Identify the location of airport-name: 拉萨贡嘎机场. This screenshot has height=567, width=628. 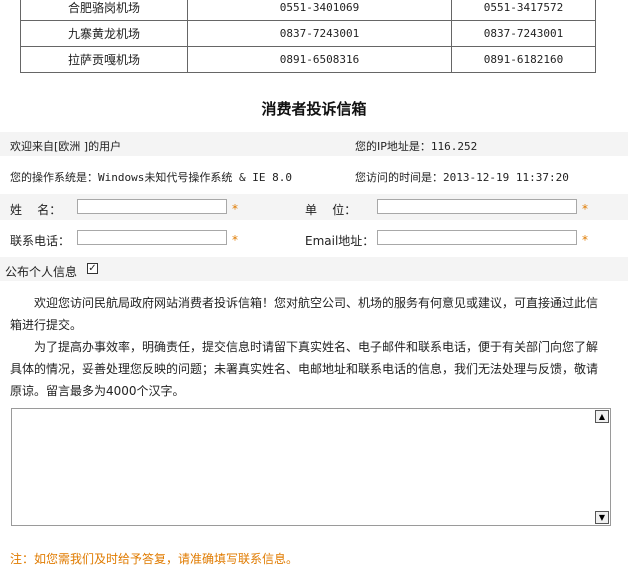
(104, 59).